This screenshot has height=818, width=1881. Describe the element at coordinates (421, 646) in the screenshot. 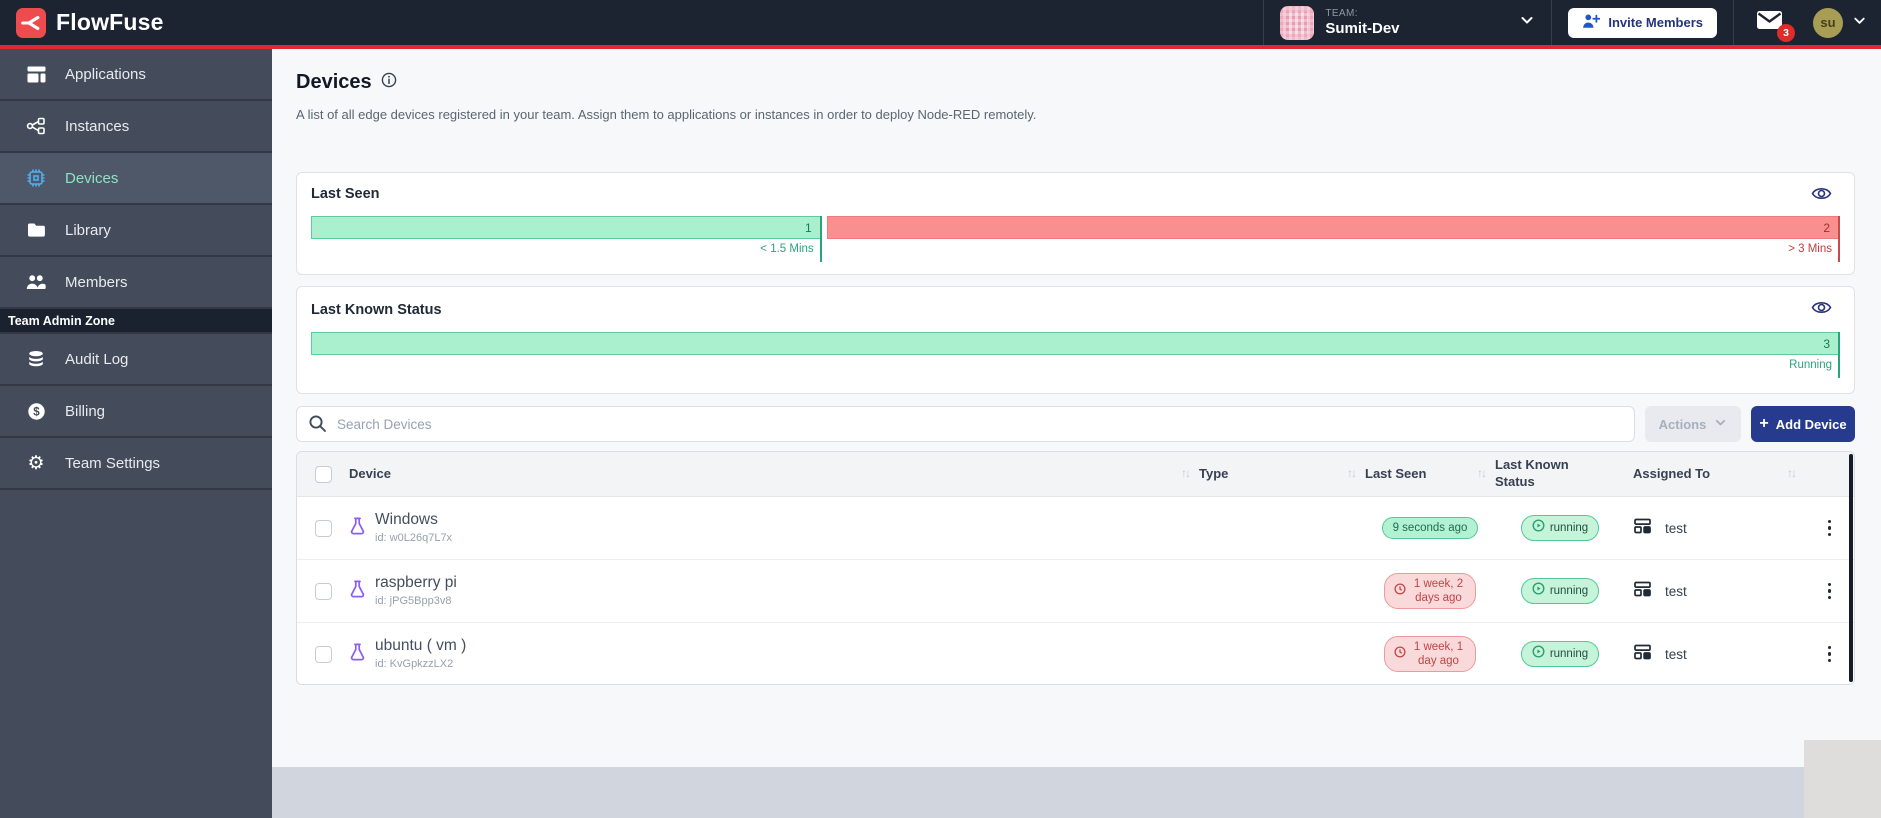

I see `device-name: ubuntu ( vm )` at that location.